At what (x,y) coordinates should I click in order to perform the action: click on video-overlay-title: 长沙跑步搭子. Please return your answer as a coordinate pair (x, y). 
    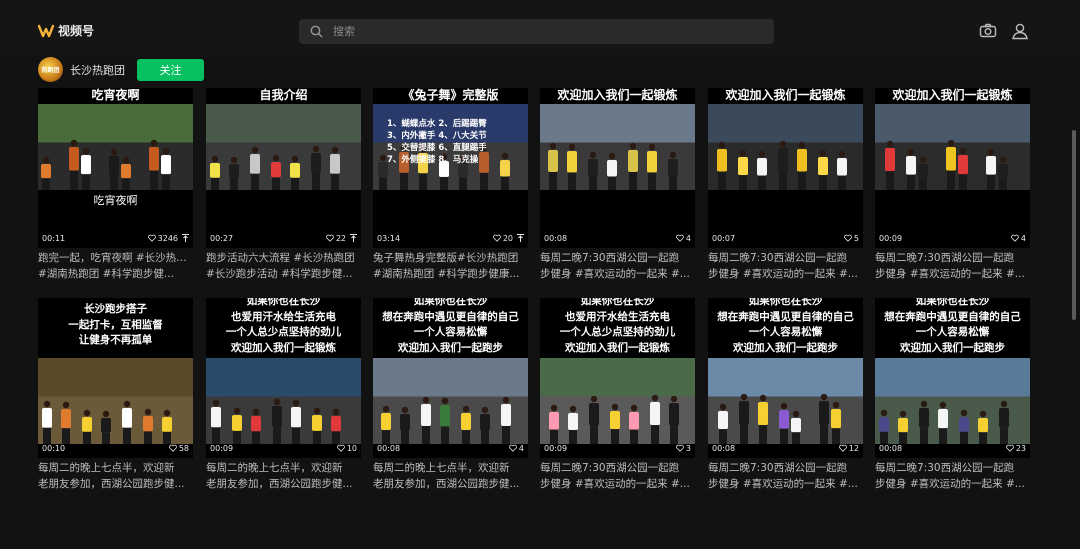
    Looking at the image, I should click on (115, 309).